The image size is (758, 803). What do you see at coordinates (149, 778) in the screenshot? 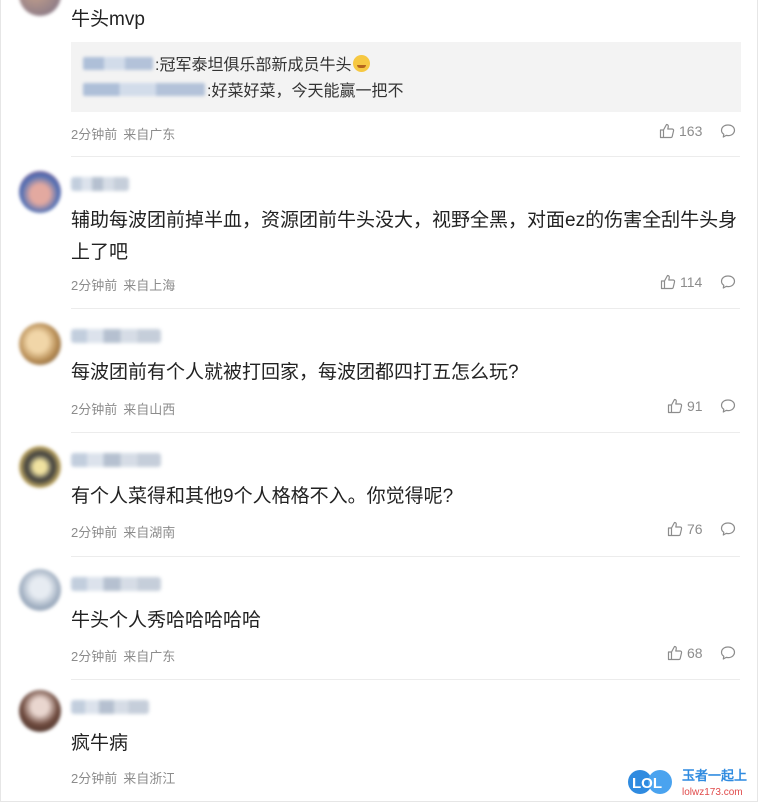
I see `comment-location: 来自浙江` at bounding box center [149, 778].